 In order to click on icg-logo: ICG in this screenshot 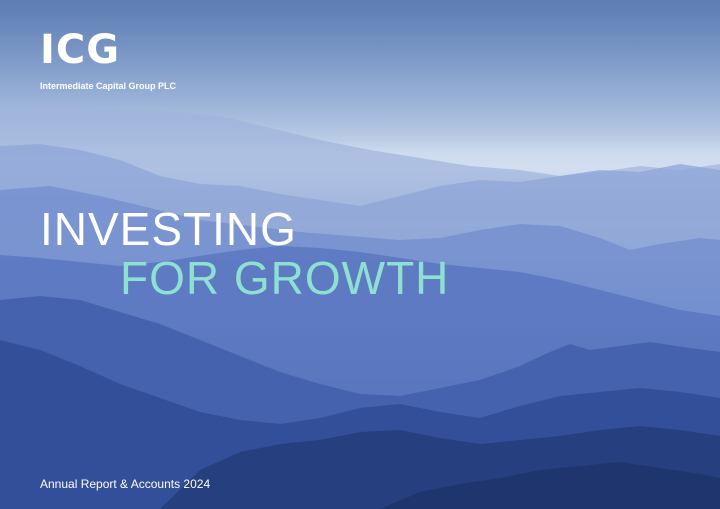, I will do `click(80, 50)`.